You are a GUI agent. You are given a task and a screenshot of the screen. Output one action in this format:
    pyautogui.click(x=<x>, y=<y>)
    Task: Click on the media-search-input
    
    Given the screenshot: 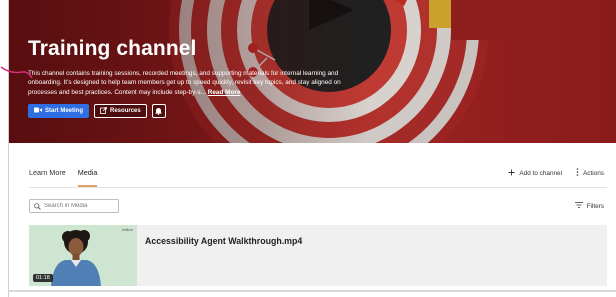 What is the action you would take?
    pyautogui.click(x=79, y=206)
    